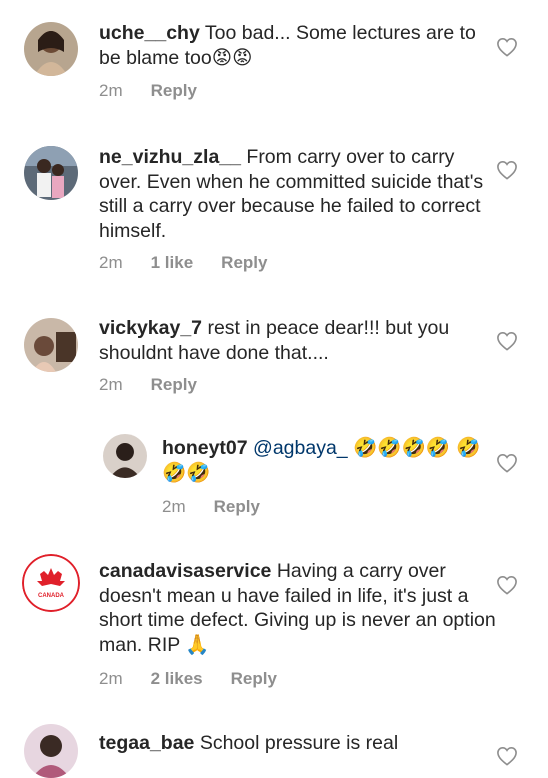  Describe the element at coordinates (51, 596) in the screenshot. I see `avatar-brand-label: CANADA` at that location.